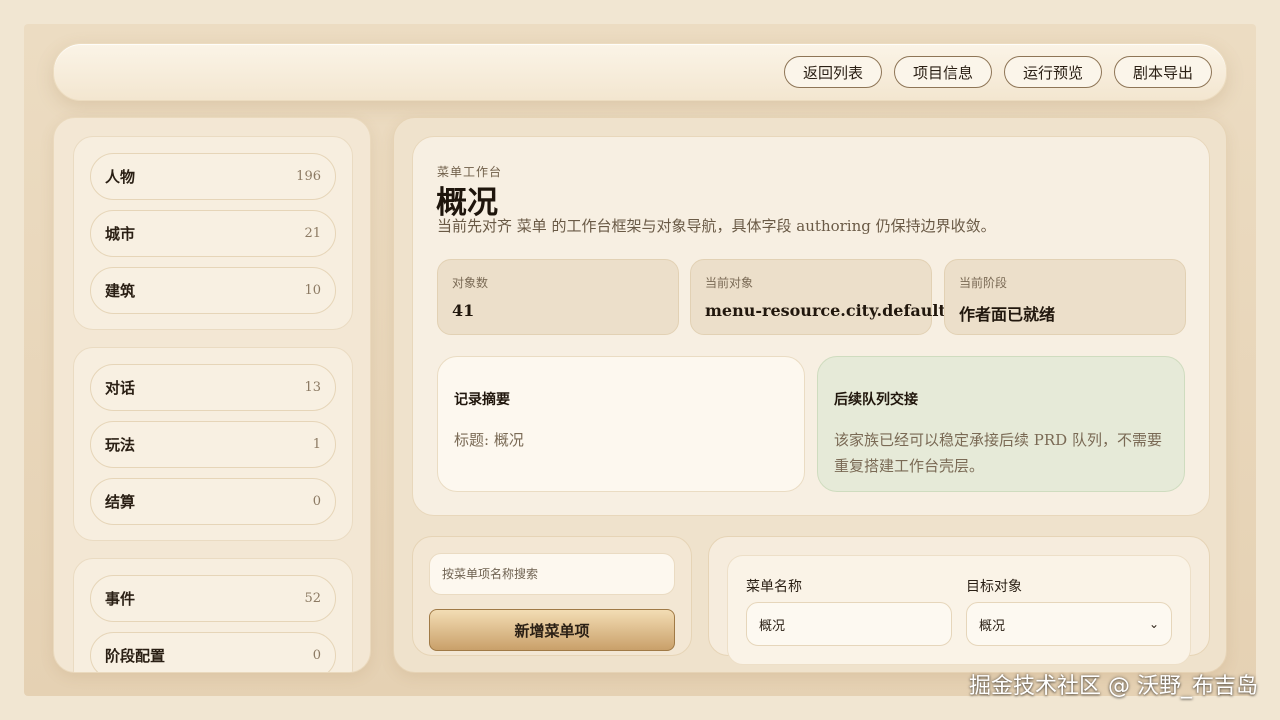  I want to click on menu-name-label: 菜单名称, so click(774, 587).